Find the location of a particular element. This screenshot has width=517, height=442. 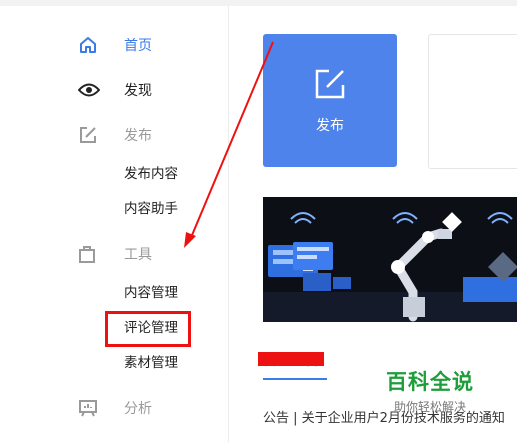

home-icon is located at coordinates (91, 45).